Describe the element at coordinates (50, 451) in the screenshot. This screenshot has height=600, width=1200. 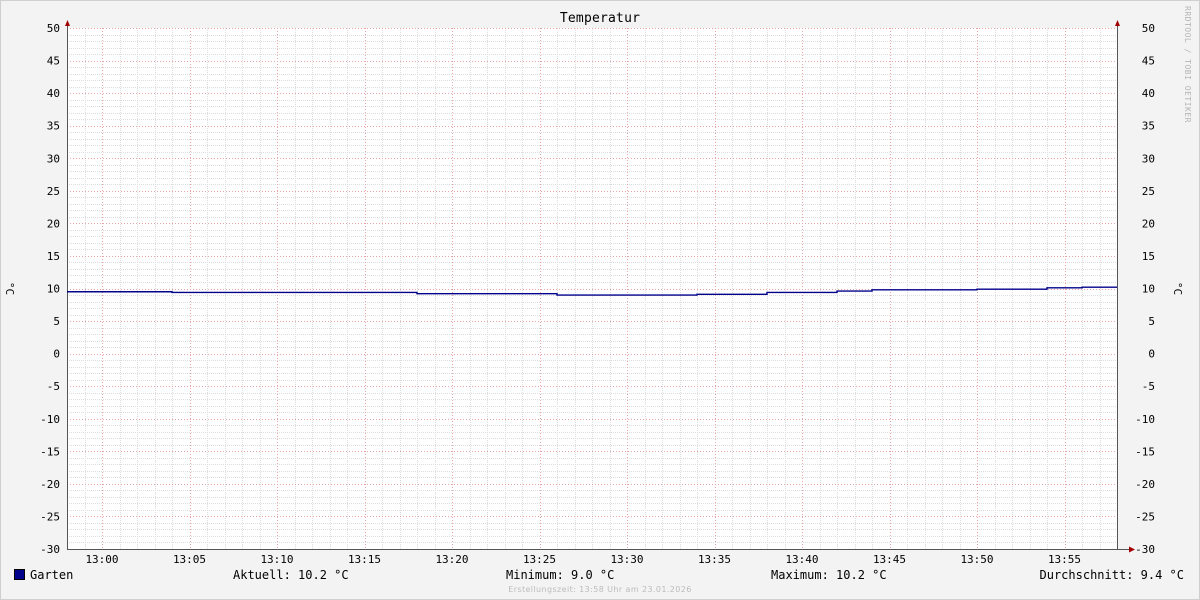
I see `y-tick-label-left: -15` at that location.